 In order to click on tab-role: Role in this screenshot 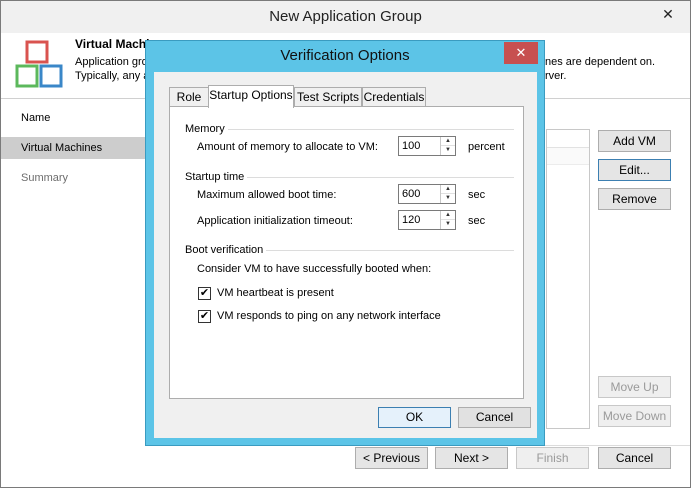, I will do `click(189, 96)`.